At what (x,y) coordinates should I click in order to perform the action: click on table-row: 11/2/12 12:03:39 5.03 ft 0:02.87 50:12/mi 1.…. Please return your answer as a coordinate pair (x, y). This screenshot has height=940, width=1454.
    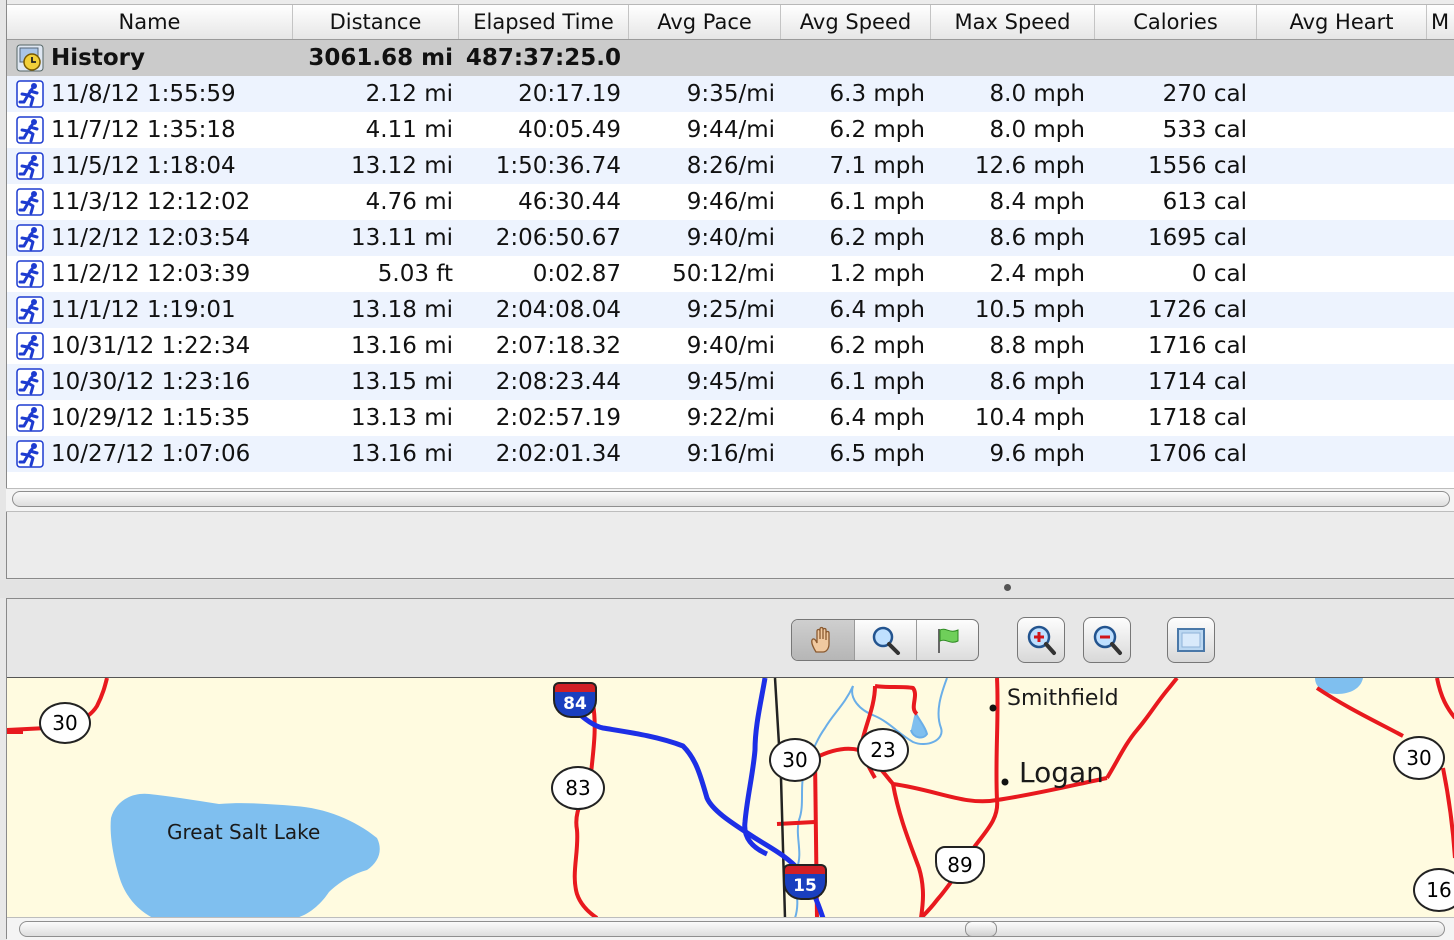
    Looking at the image, I should click on (730, 274).